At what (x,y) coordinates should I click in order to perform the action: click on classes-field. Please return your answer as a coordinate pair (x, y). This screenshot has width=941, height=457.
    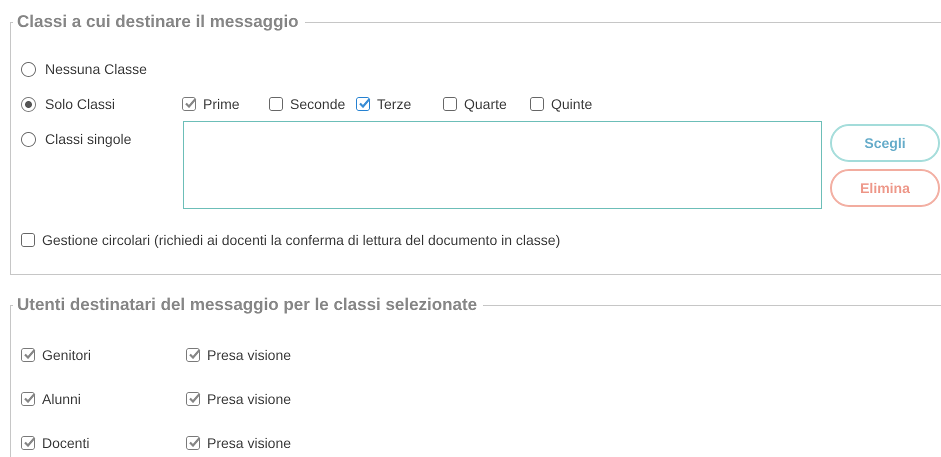
    Looking at the image, I should click on (502, 165).